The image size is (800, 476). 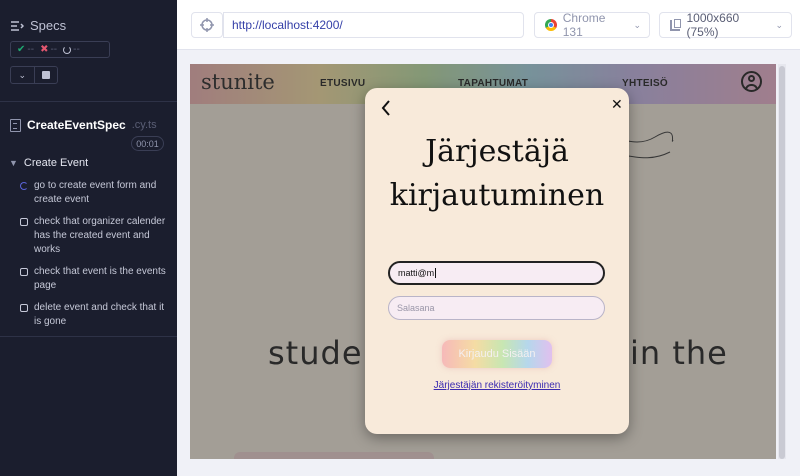 I want to click on spec-timer: 00:01, so click(x=147, y=143).